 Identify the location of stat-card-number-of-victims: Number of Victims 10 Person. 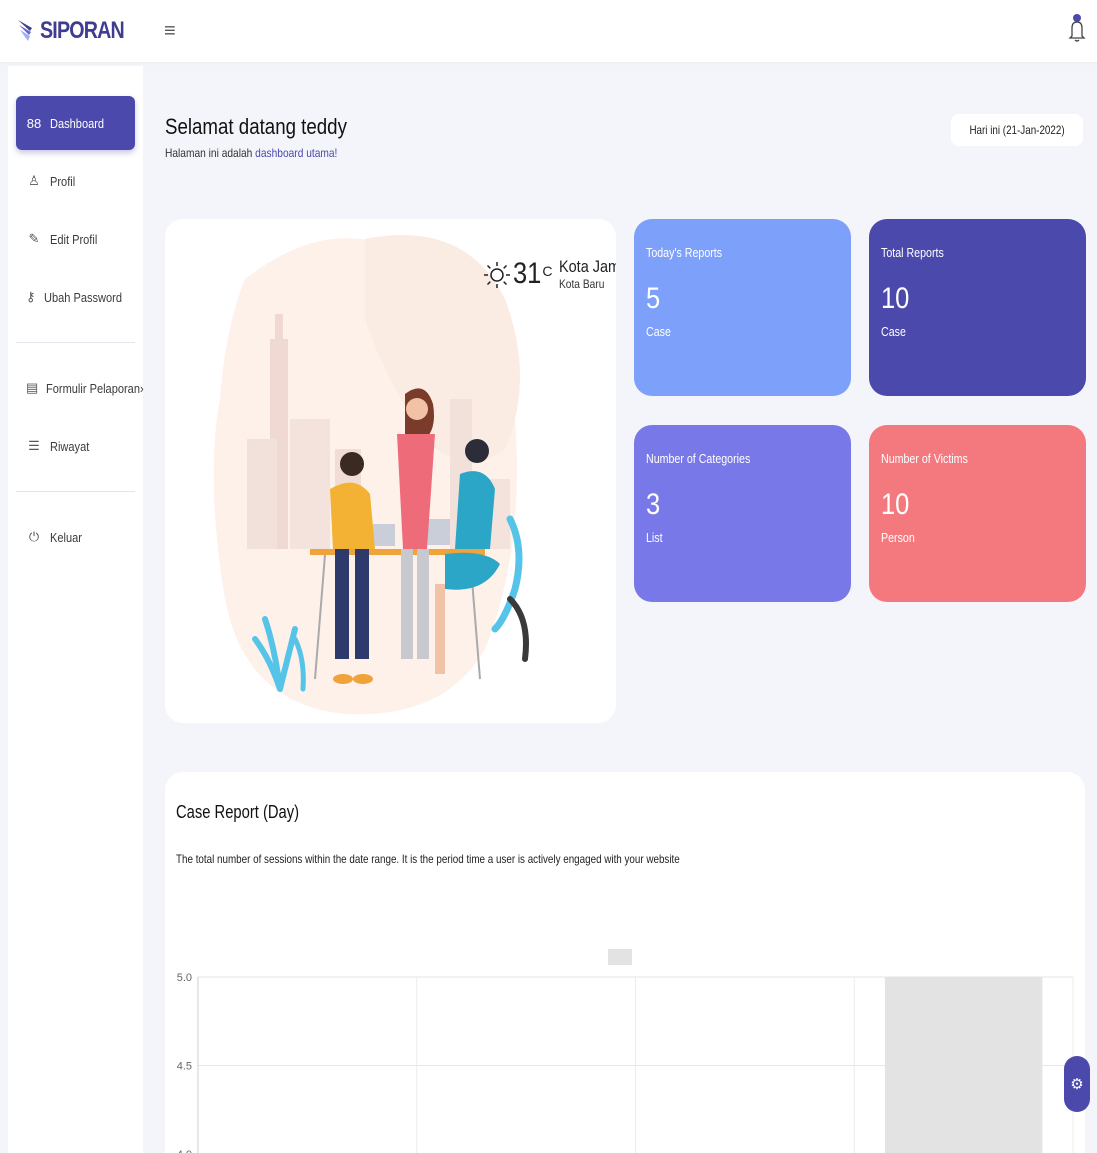
(977, 513).